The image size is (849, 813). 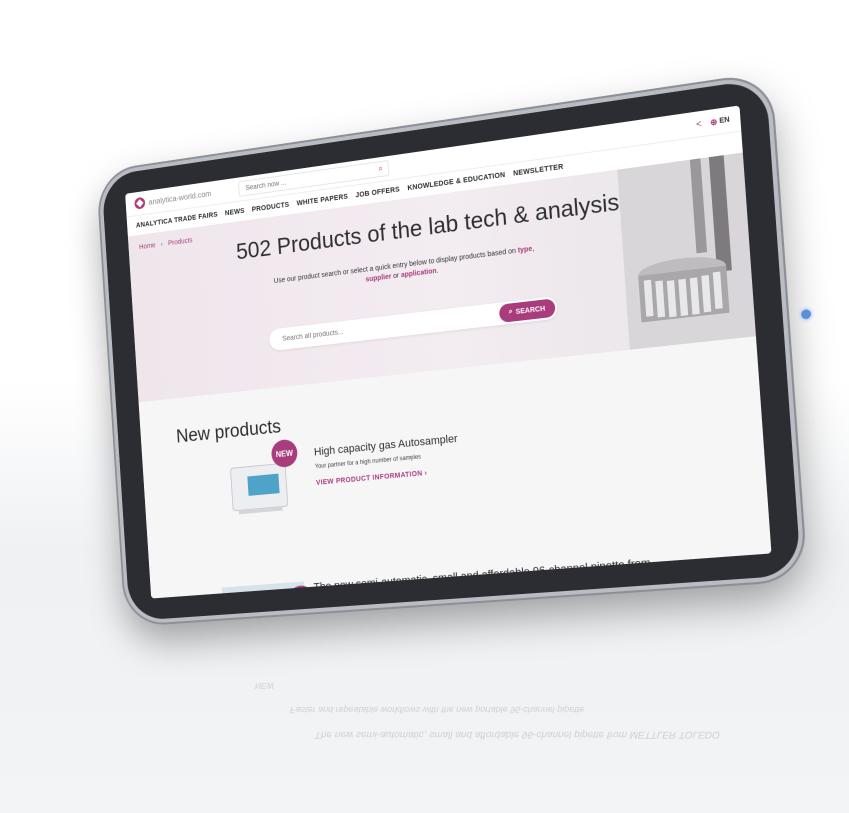 I want to click on new-products-heading: New products, so click(x=228, y=432).